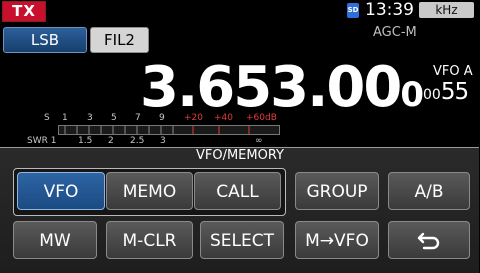 This screenshot has width=480, height=273. What do you see at coordinates (90, 118) in the screenshot?
I see `s-tick-3: 3` at bounding box center [90, 118].